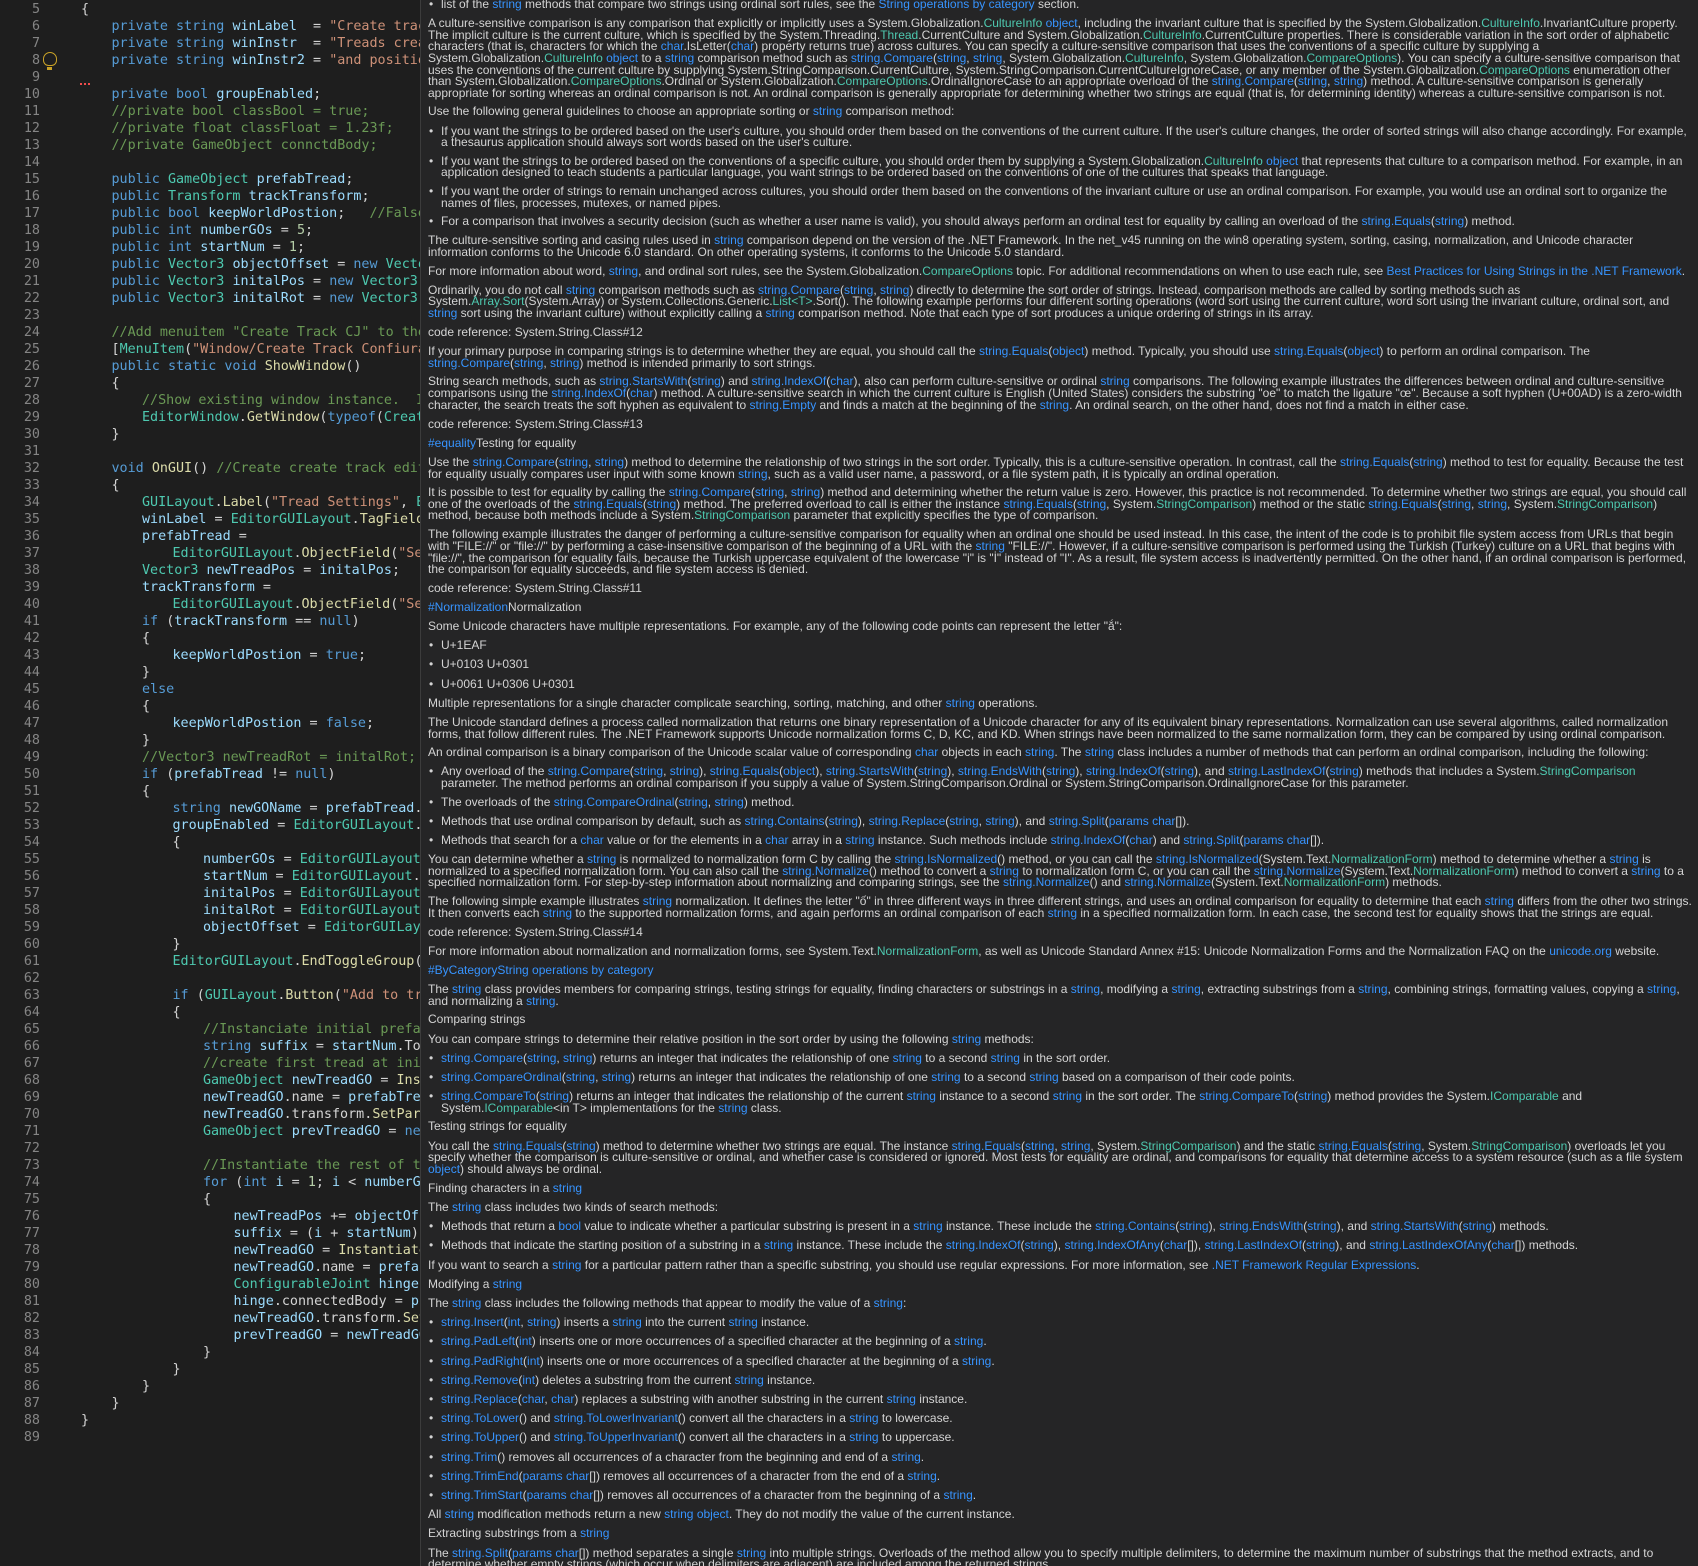 The width and height of the screenshot is (1698, 1566). I want to click on code-line: 86}, so click(210, 1386).